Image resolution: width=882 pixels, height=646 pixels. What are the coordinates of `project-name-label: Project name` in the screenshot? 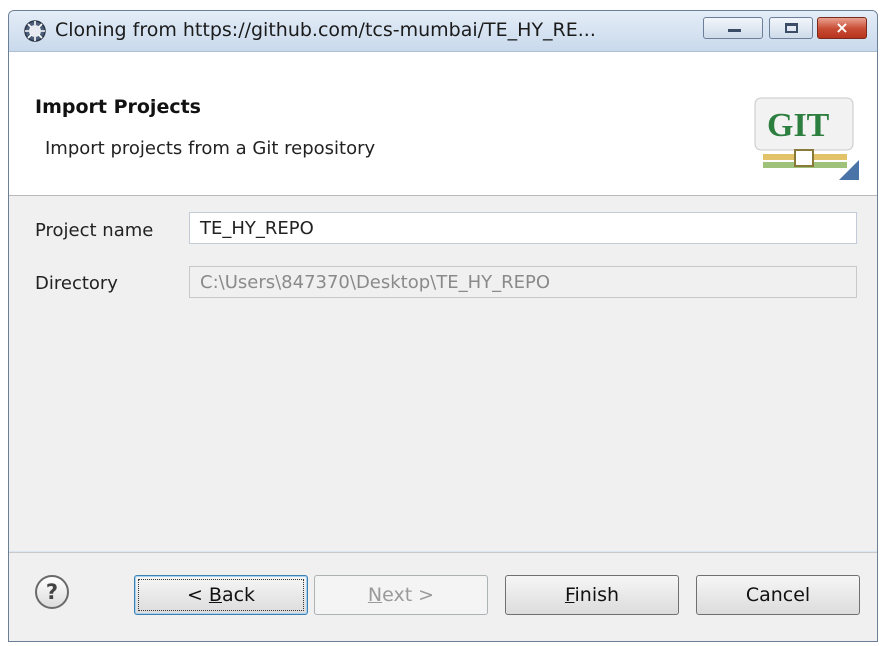 It's located at (94, 230).